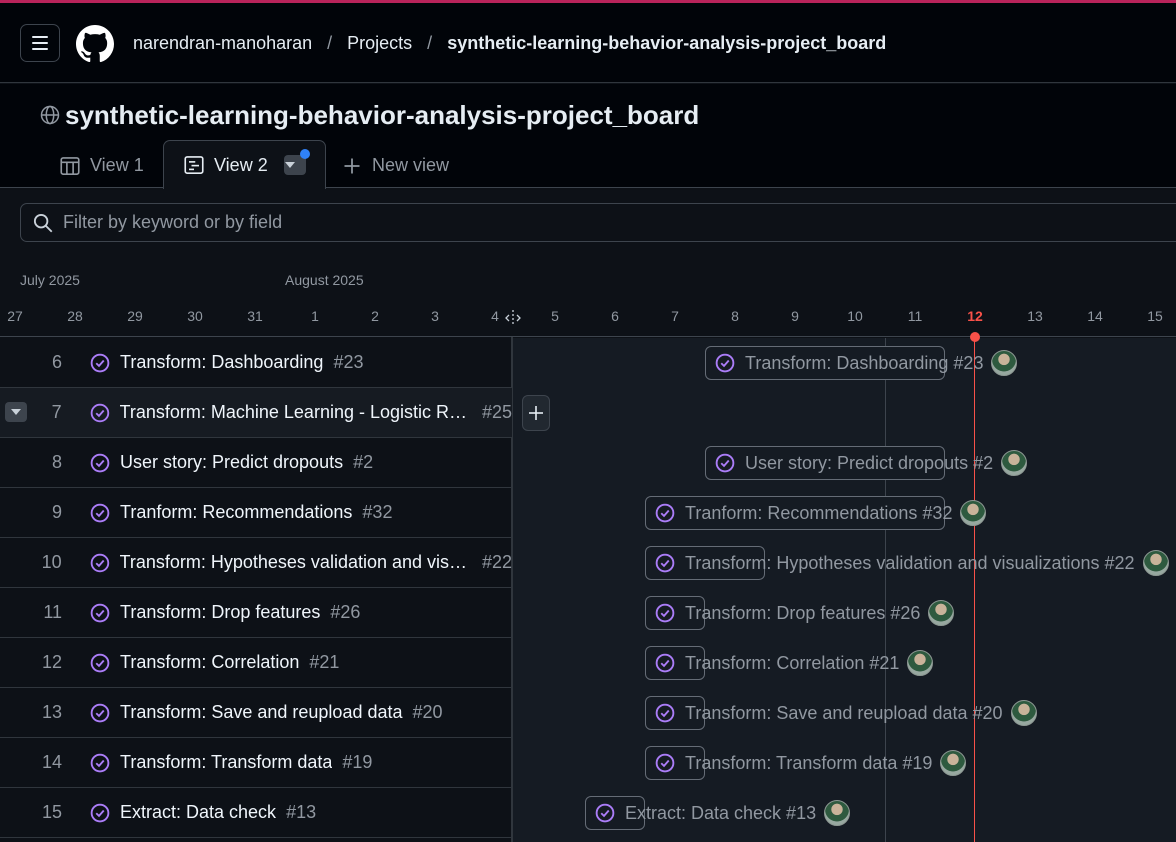 The width and height of the screenshot is (1176, 842). What do you see at coordinates (1035, 316) in the screenshot?
I see `day-label: 13` at bounding box center [1035, 316].